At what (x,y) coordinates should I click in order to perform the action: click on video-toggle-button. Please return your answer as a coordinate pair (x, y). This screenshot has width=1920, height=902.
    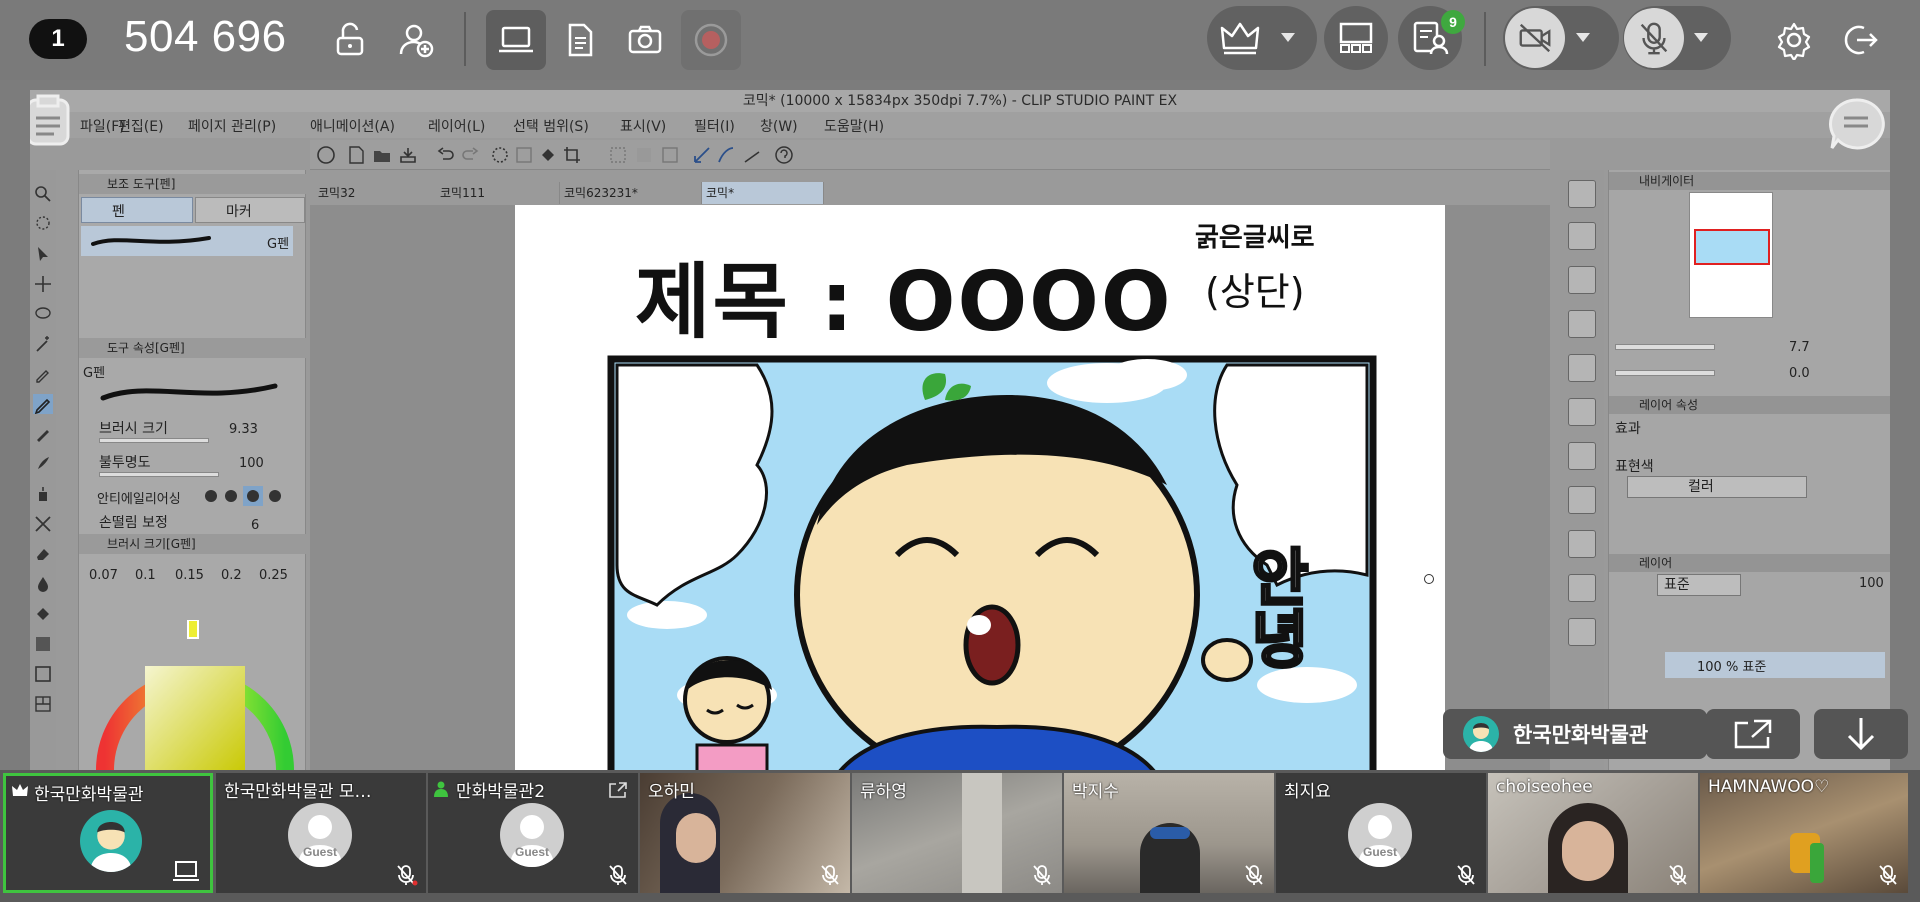
    Looking at the image, I should click on (1535, 38).